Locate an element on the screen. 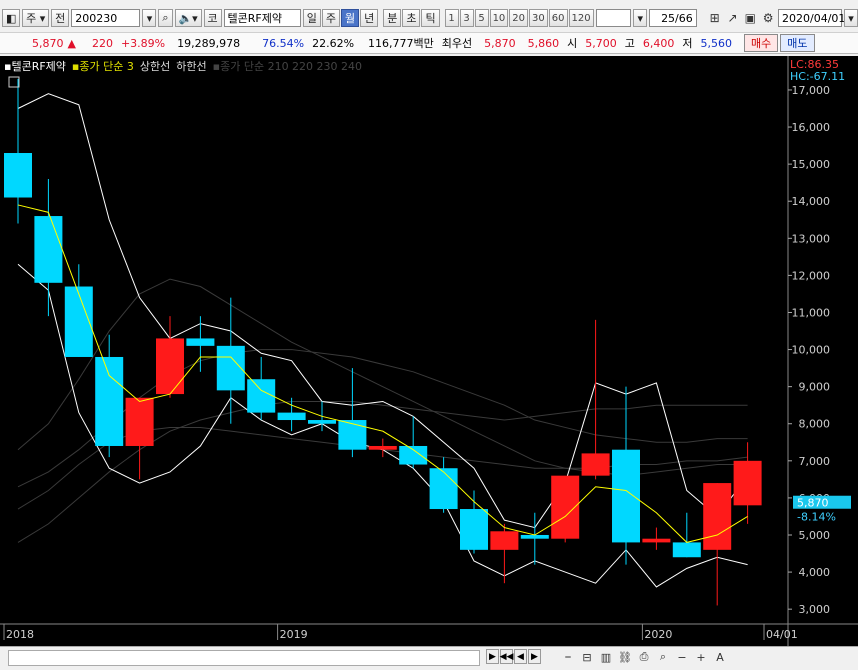 This screenshot has height=670, width=858. print-icon: ⎙ is located at coordinates (644, 657).